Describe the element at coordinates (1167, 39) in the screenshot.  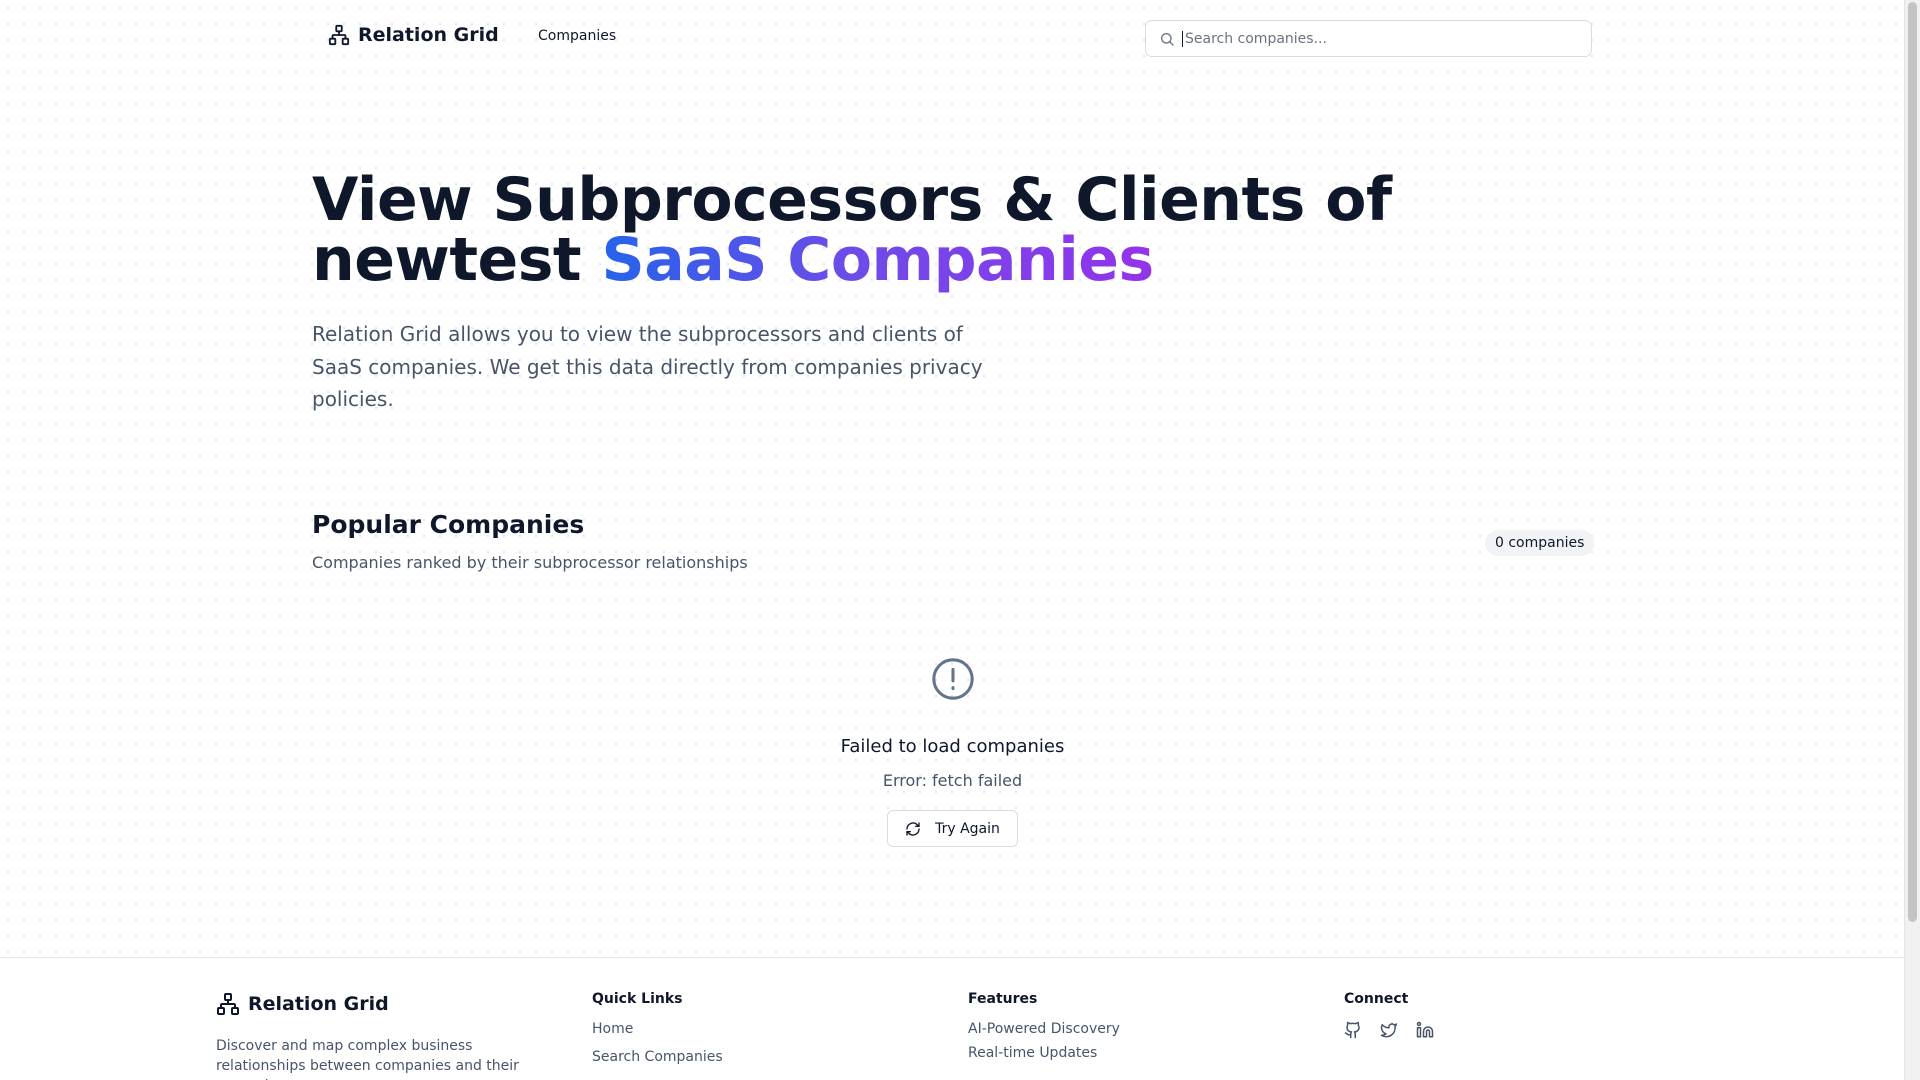
I see `search-icon` at that location.